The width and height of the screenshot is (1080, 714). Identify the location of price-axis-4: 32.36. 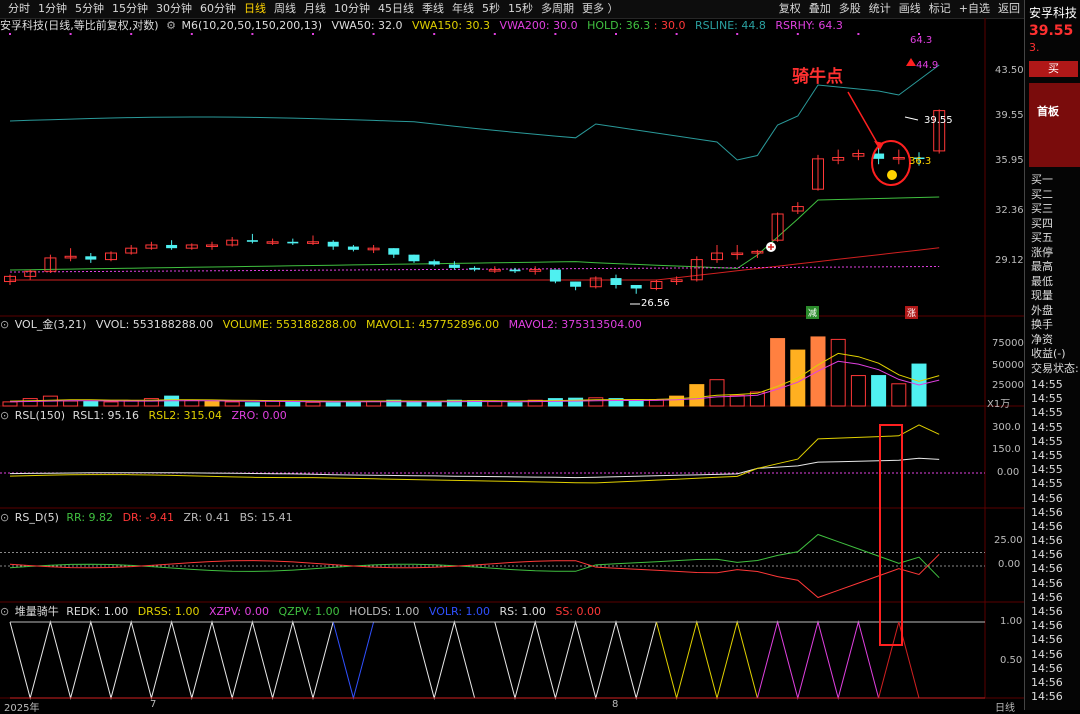
(1009, 210).